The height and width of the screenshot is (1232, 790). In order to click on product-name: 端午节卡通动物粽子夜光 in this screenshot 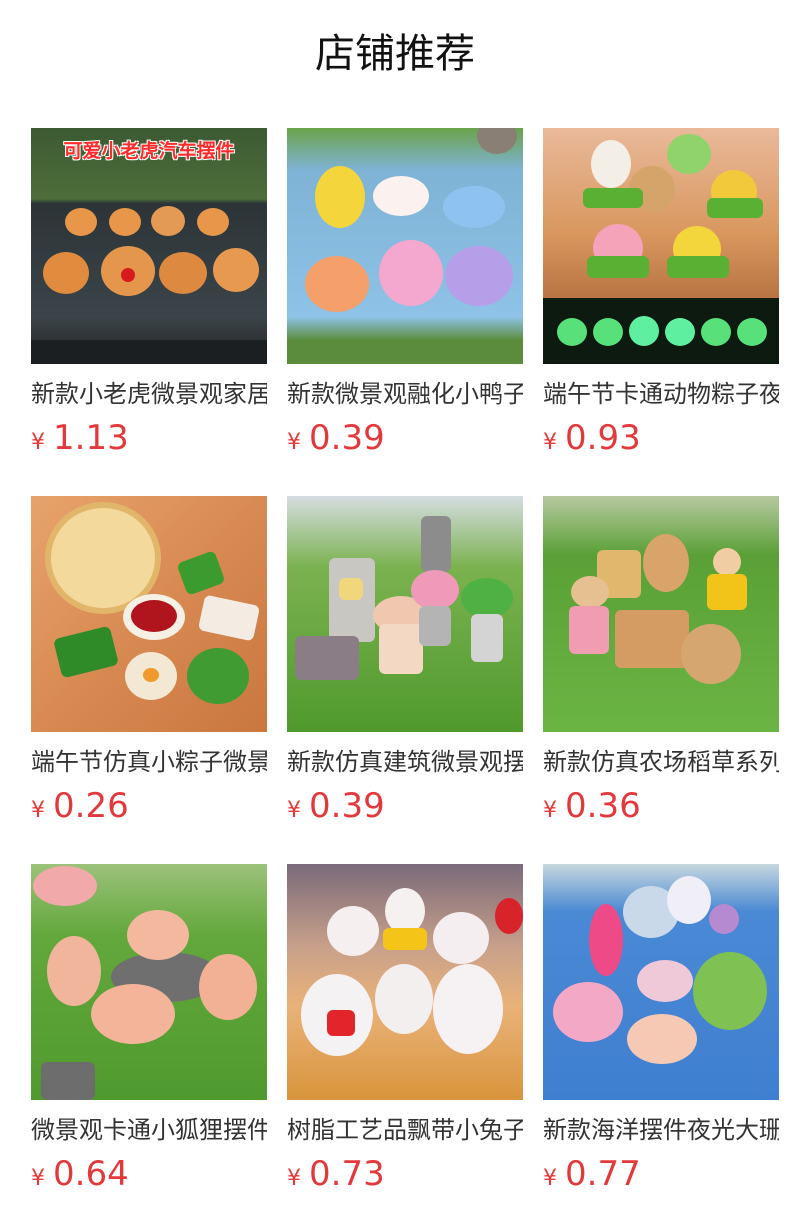, I will do `click(661, 394)`.